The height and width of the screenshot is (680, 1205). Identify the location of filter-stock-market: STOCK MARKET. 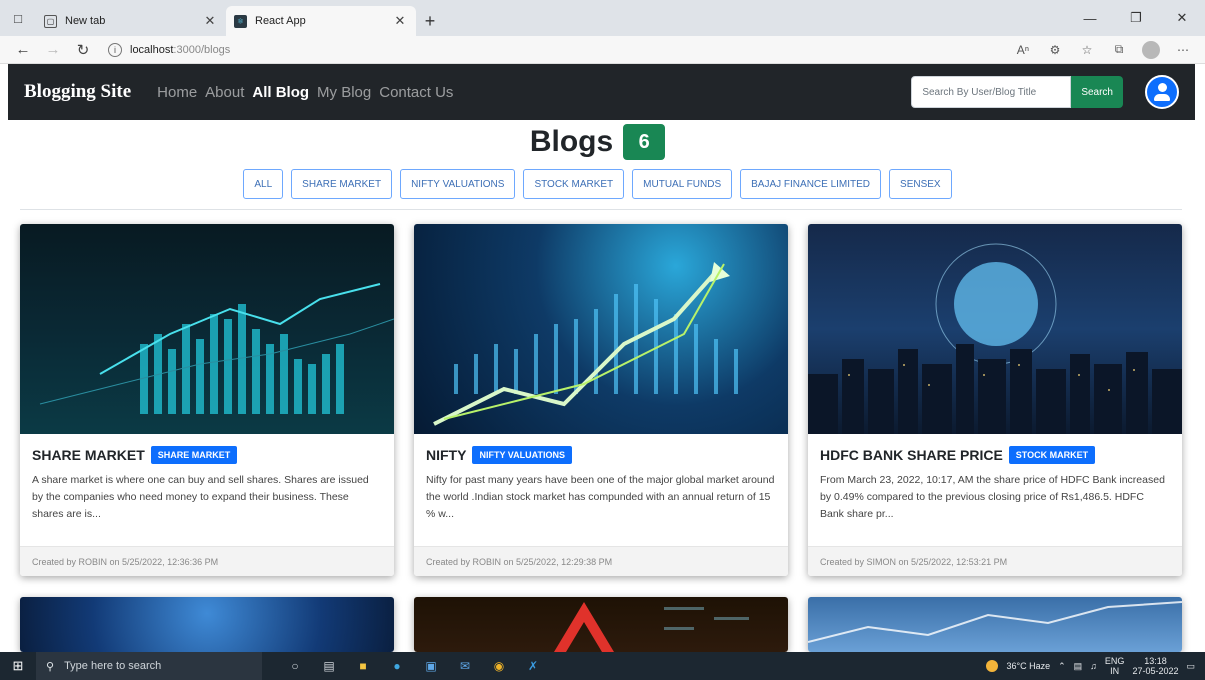
(574, 184).